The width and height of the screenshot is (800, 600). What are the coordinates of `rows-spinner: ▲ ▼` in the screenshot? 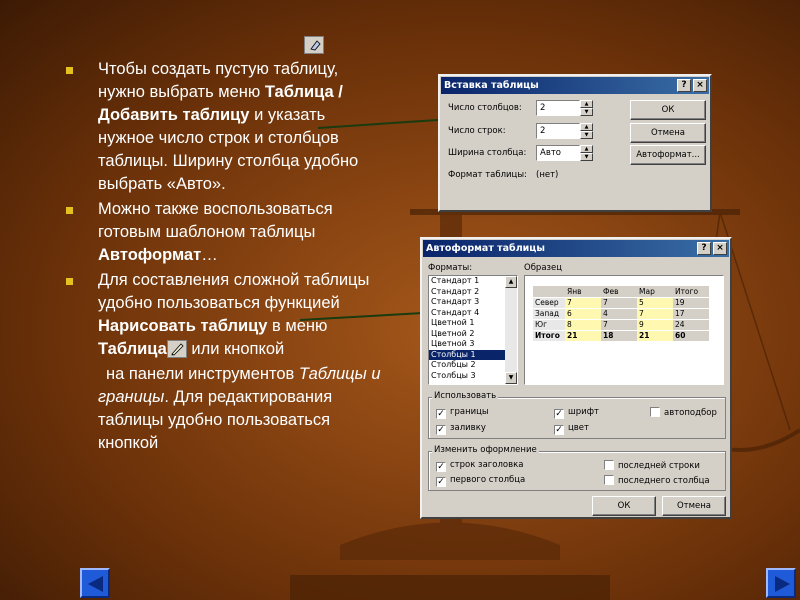 It's located at (586, 131).